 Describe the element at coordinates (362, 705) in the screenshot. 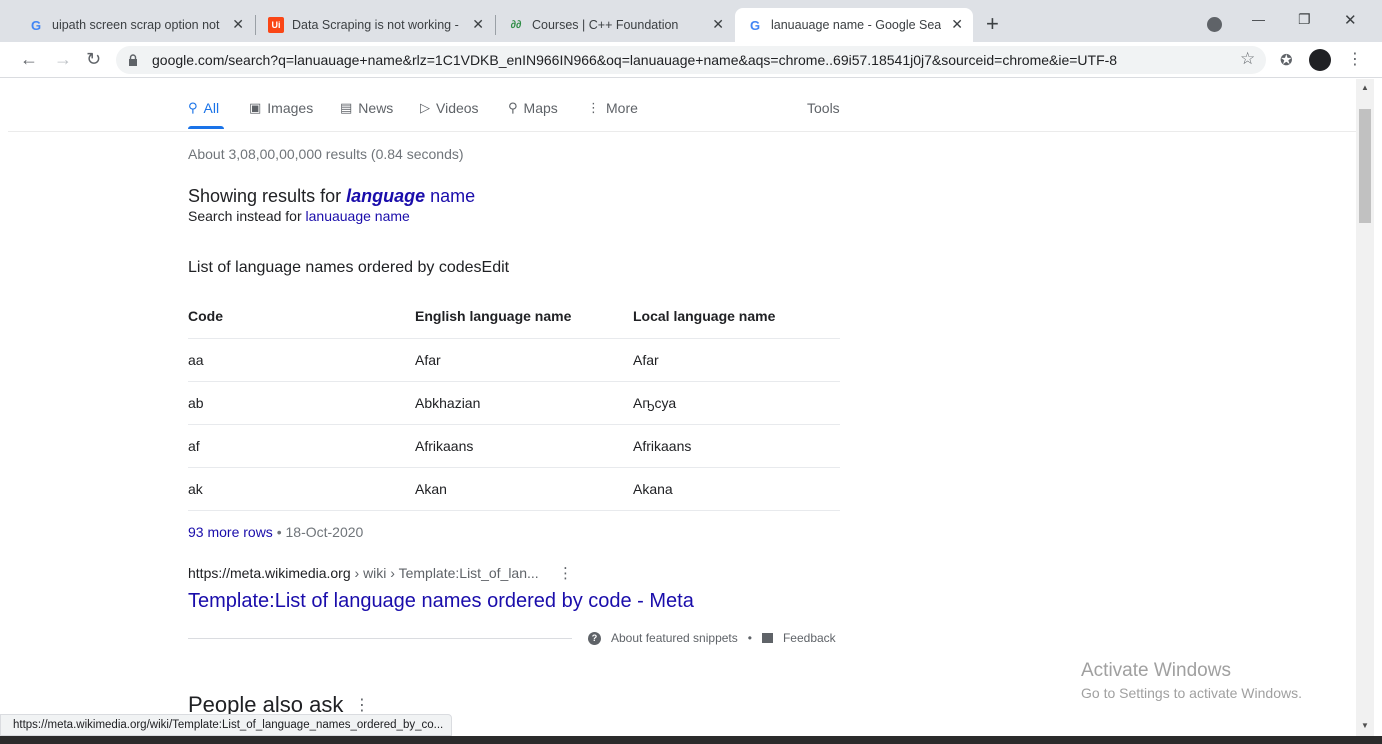

I see `paa-options-icon: ⋮` at that location.